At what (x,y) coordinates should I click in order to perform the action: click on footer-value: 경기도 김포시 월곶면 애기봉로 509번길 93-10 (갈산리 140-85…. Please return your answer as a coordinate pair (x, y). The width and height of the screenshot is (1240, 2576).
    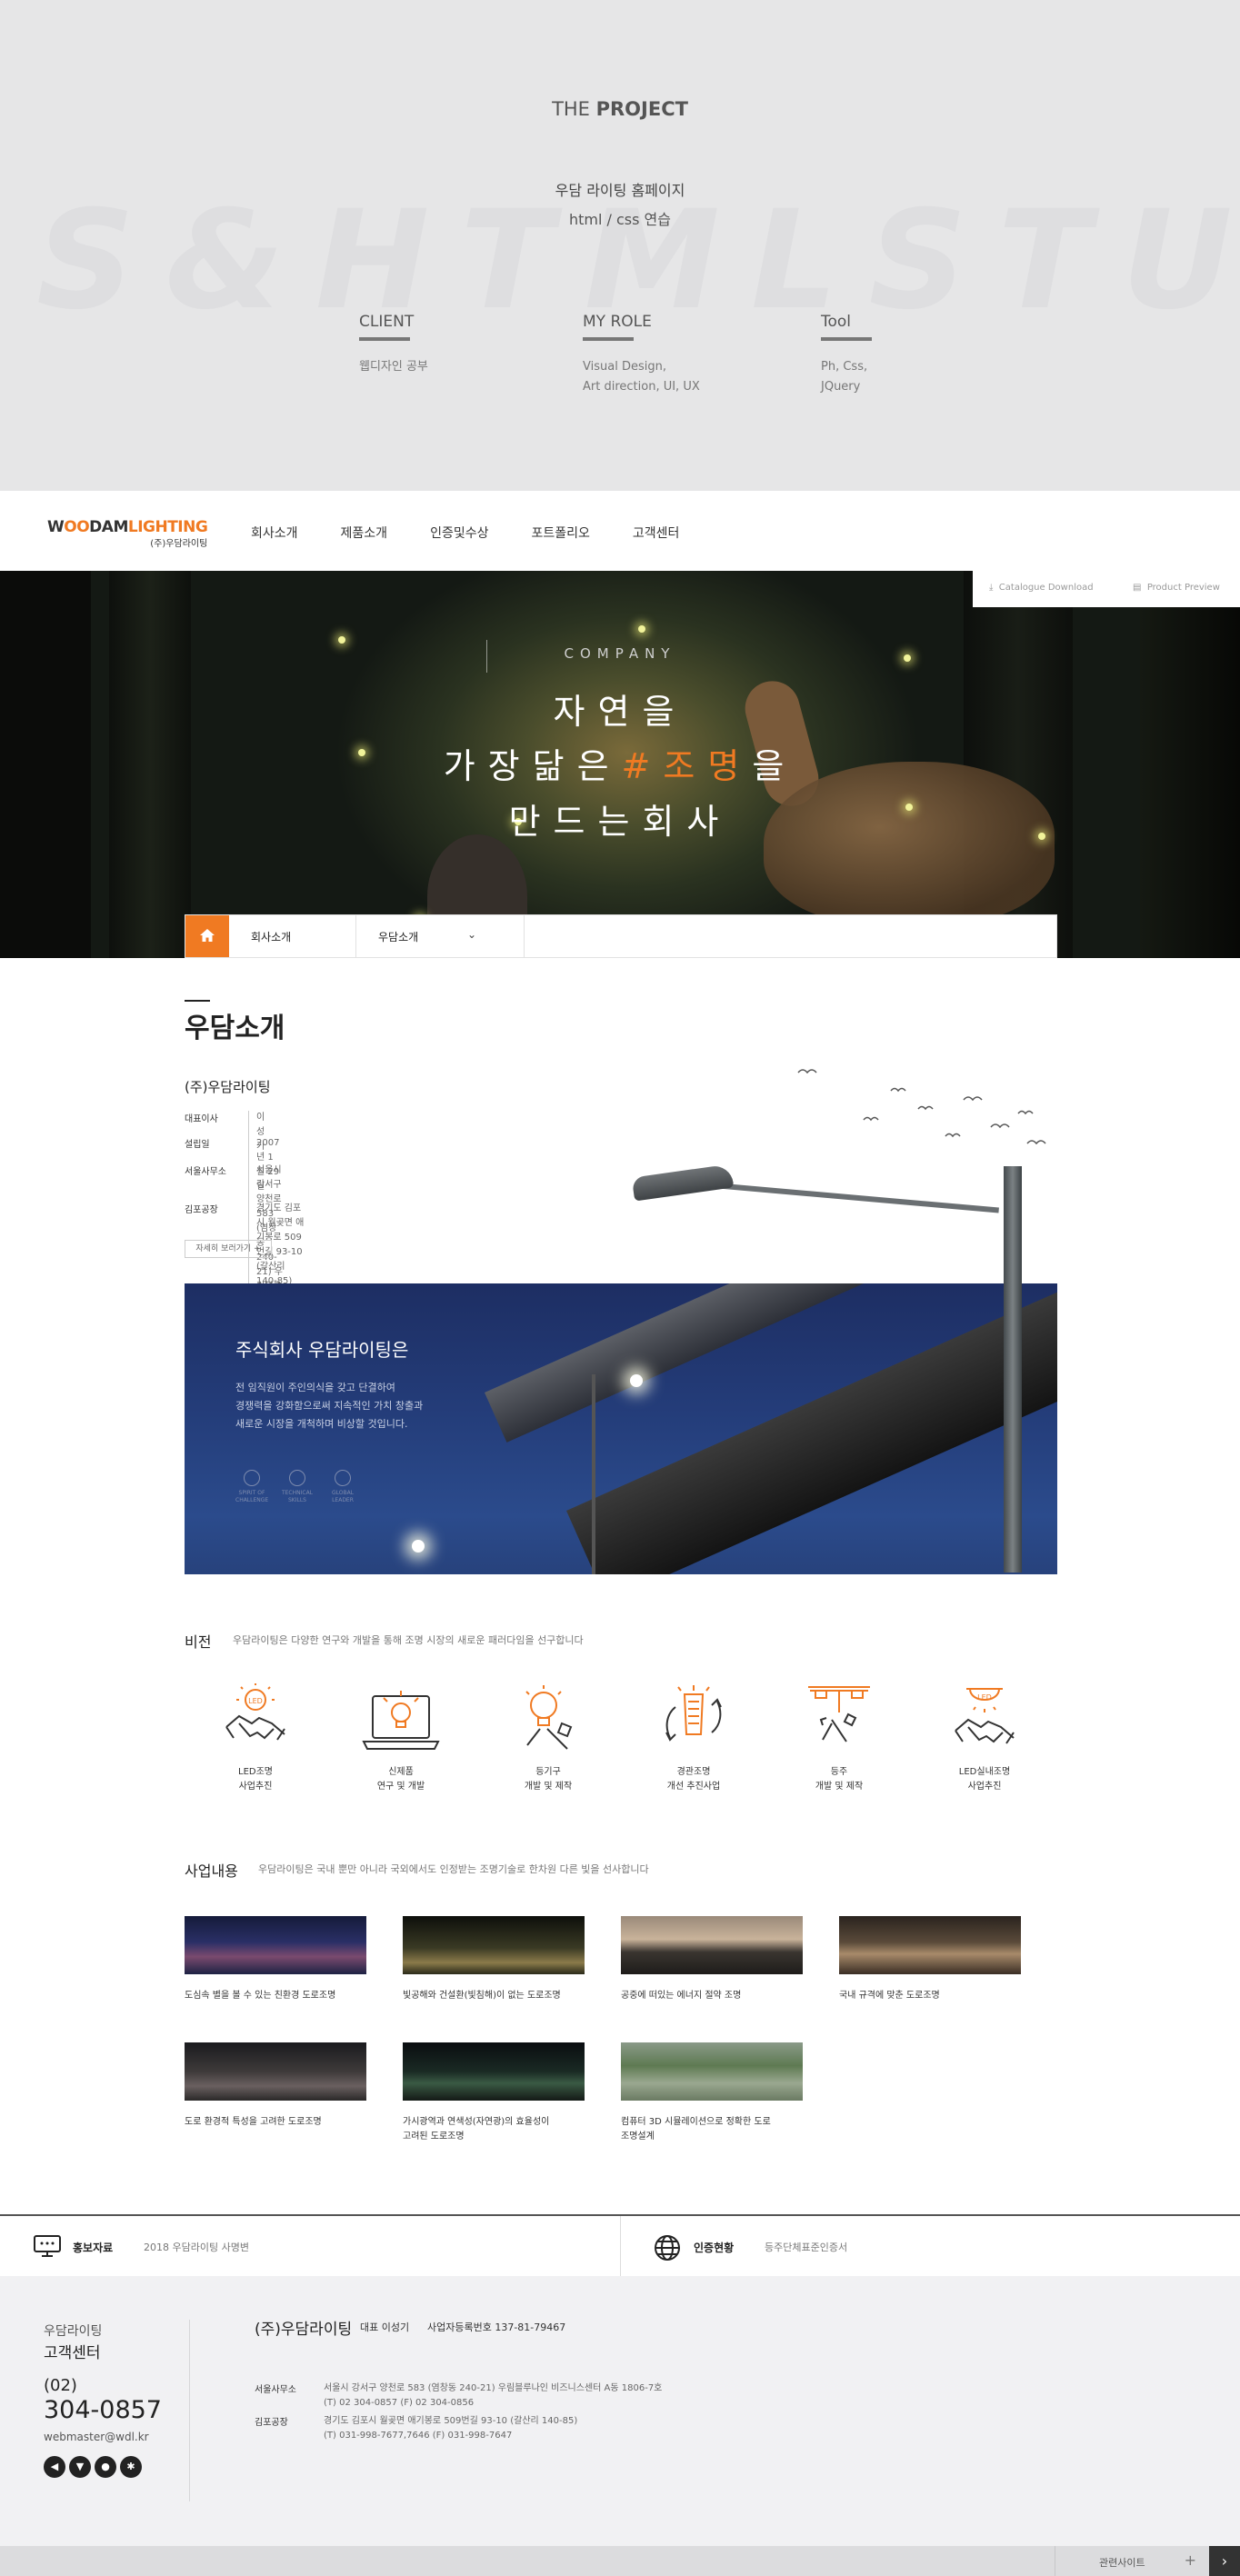
    Looking at the image, I should click on (451, 2428).